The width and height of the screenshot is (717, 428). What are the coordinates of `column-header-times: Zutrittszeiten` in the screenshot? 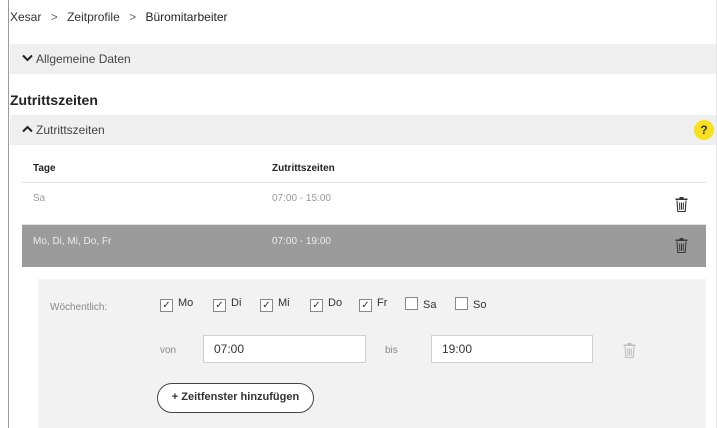 It's located at (303, 168).